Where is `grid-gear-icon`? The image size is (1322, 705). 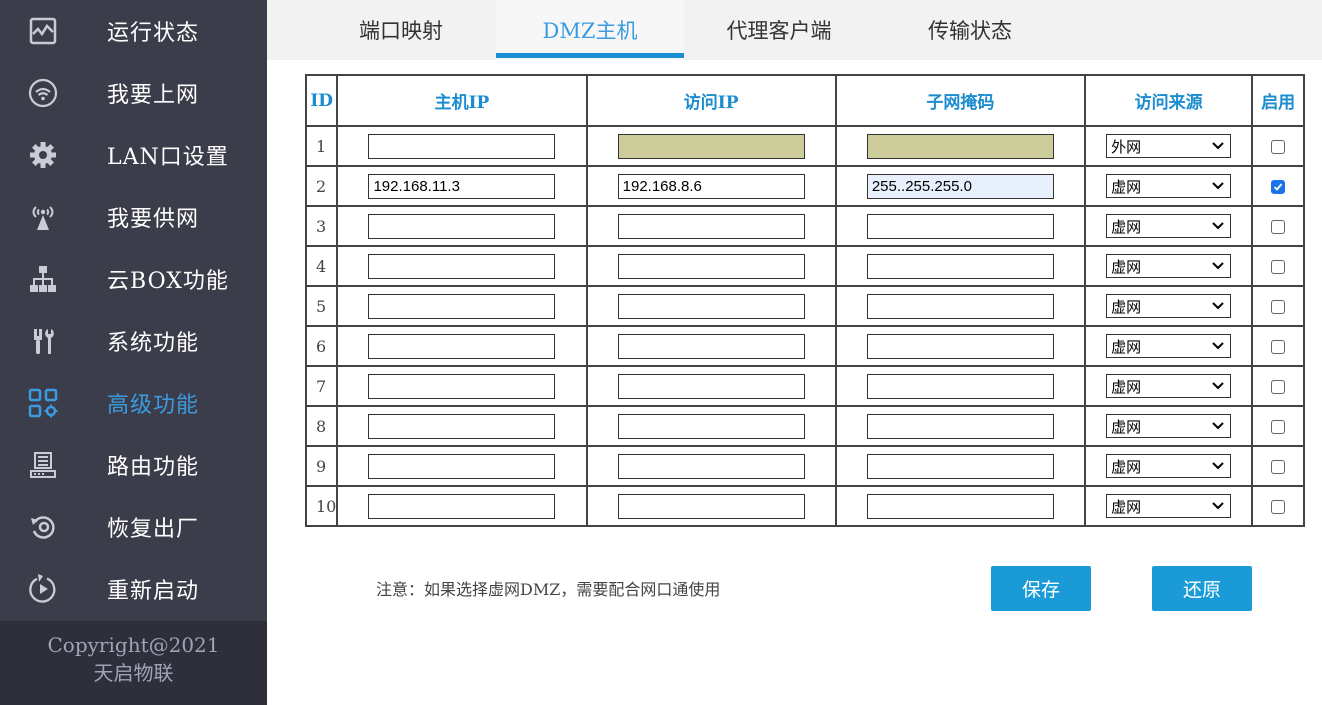
grid-gear-icon is located at coordinates (43, 403).